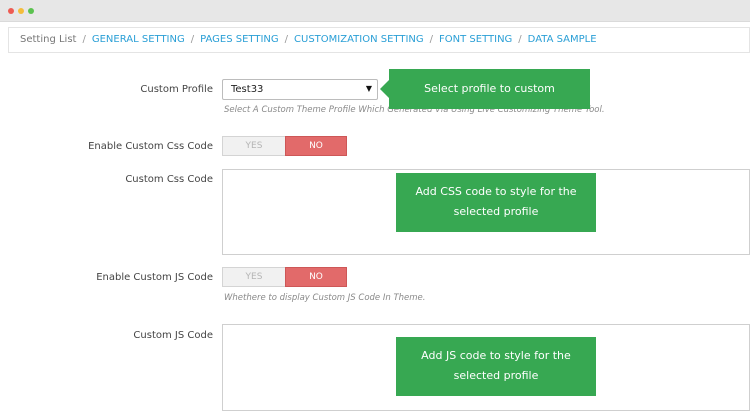  Describe the element at coordinates (48, 40) in the screenshot. I see `breadcrumb-root: Setting List` at that location.